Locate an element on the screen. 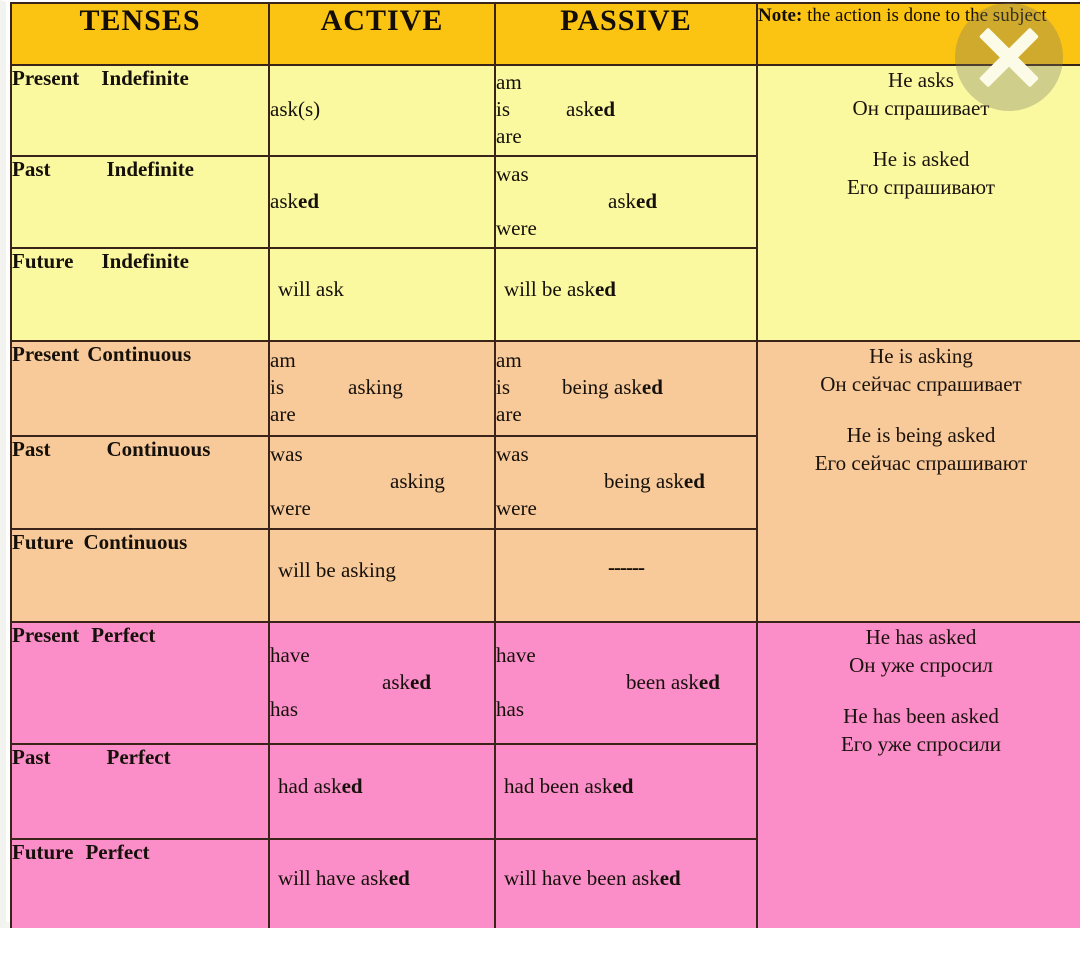 This screenshot has width=1080, height=955. active-line: are is located at coordinates (382, 414).